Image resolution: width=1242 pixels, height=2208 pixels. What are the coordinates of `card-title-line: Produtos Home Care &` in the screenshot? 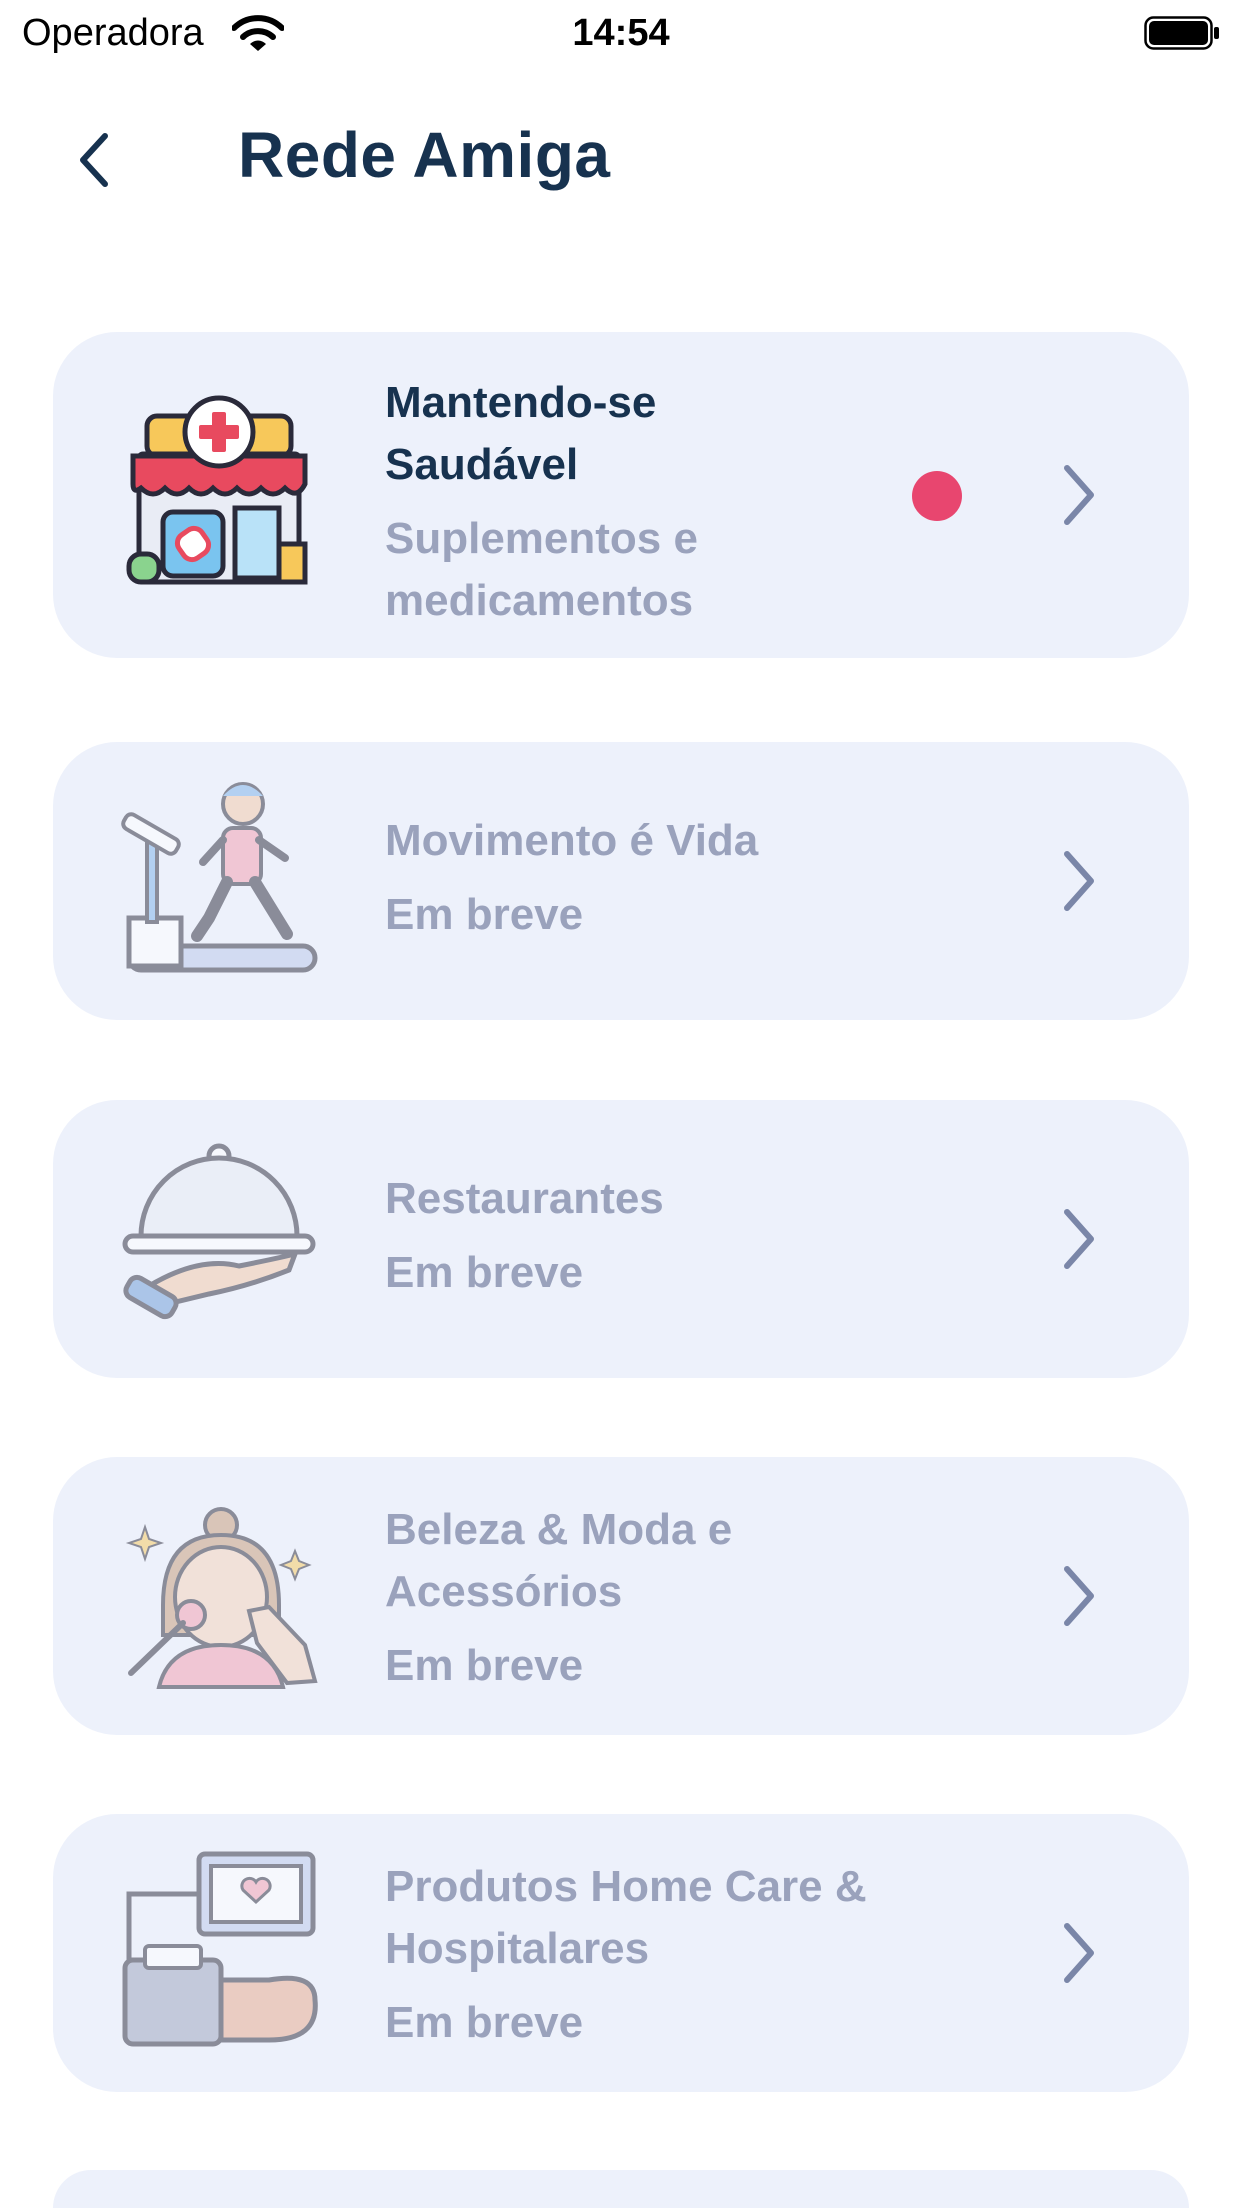 It's located at (626, 1886).